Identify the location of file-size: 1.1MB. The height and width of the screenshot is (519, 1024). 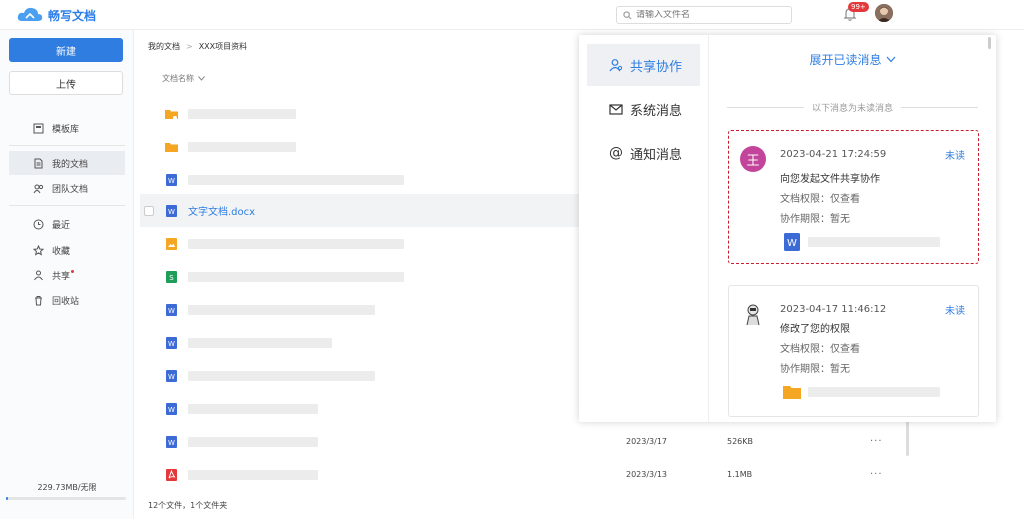
(740, 474).